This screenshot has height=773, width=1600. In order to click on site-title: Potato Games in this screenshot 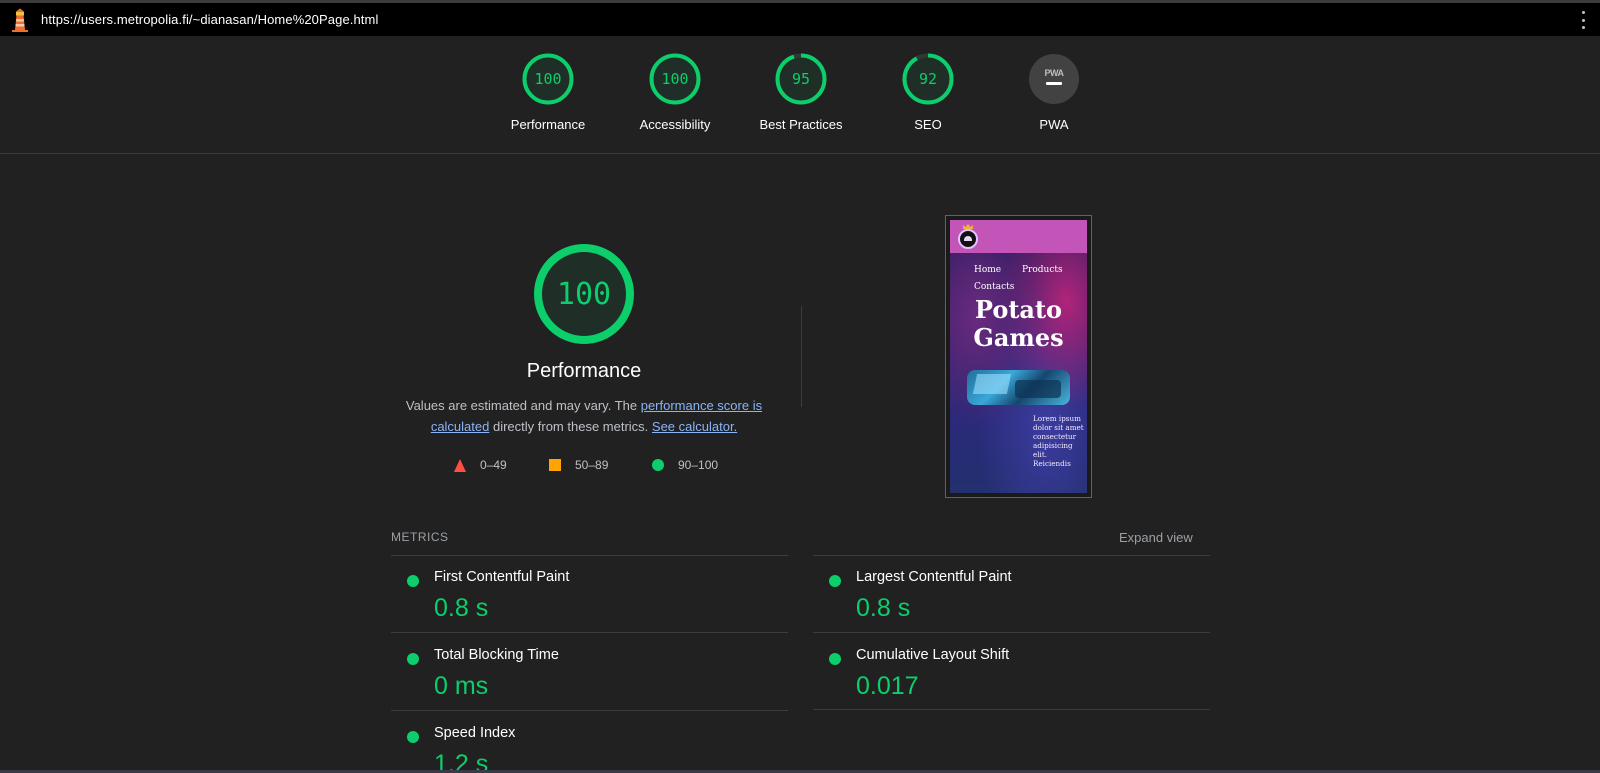, I will do `click(1018, 324)`.